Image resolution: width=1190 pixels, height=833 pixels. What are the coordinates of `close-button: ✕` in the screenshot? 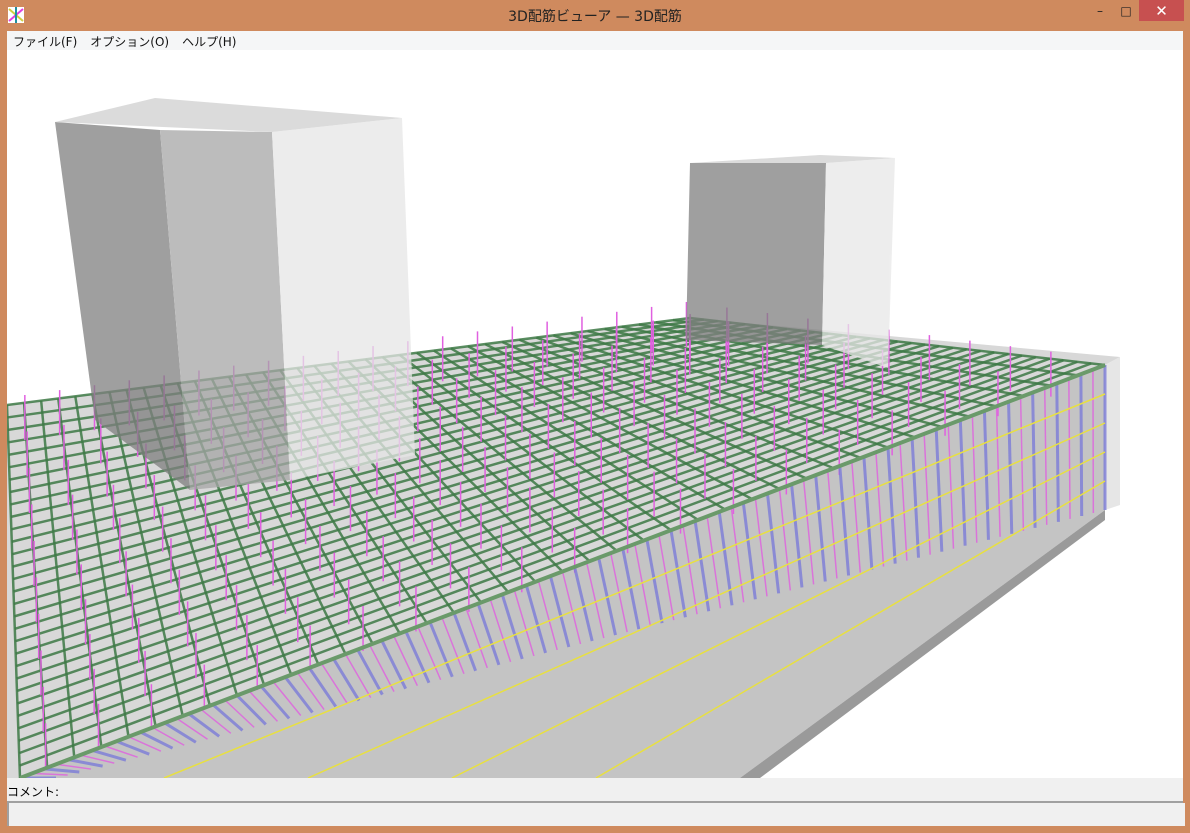 It's located at (1161, 10).